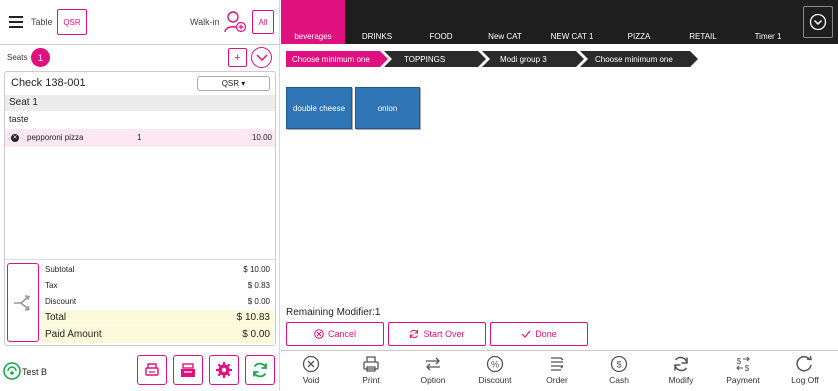  What do you see at coordinates (703, 22) in the screenshot?
I see `category-tab-retail: RETAIL` at bounding box center [703, 22].